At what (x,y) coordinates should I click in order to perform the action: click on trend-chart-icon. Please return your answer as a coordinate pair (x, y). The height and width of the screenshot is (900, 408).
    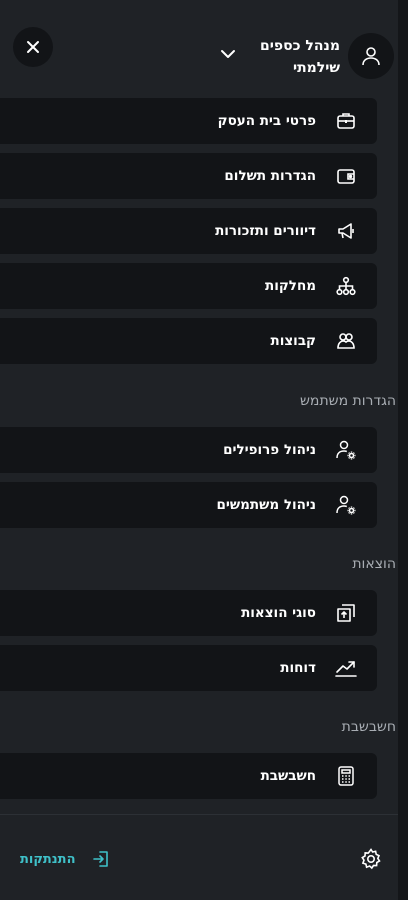
    Looking at the image, I should click on (346, 668).